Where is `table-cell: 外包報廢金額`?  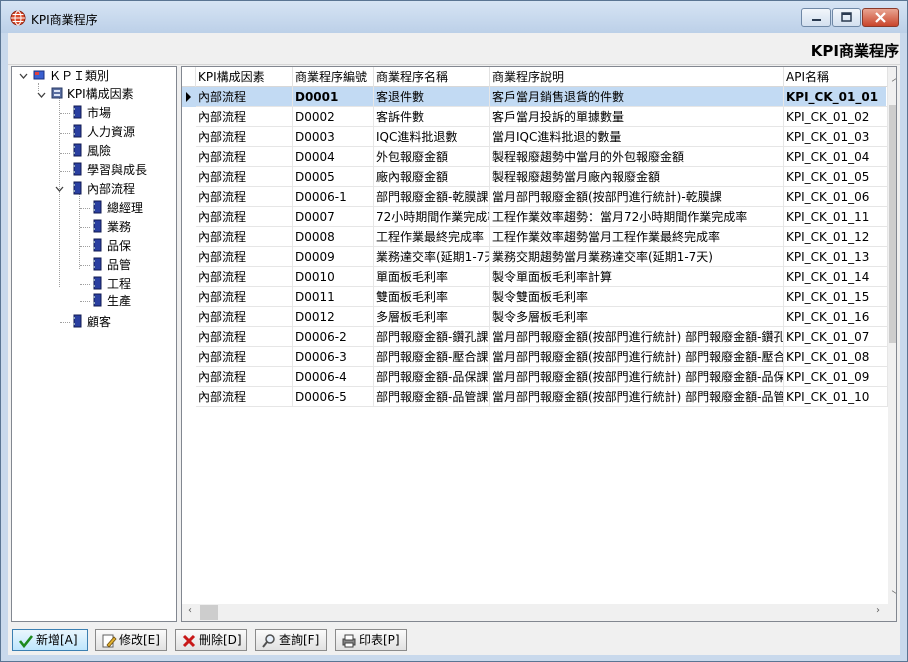 table-cell: 外包報廢金額 is located at coordinates (432, 157).